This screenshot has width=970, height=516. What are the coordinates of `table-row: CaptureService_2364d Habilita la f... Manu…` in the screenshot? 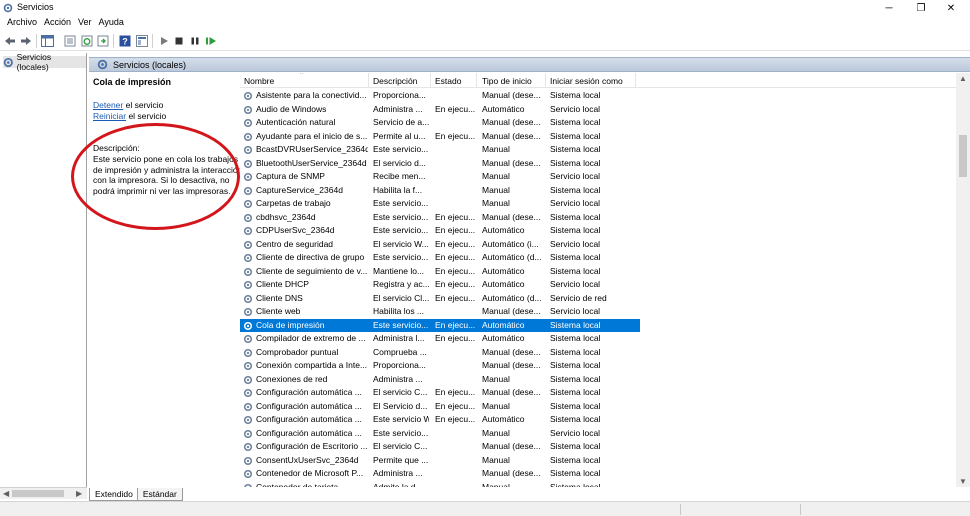 It's located at (440, 191).